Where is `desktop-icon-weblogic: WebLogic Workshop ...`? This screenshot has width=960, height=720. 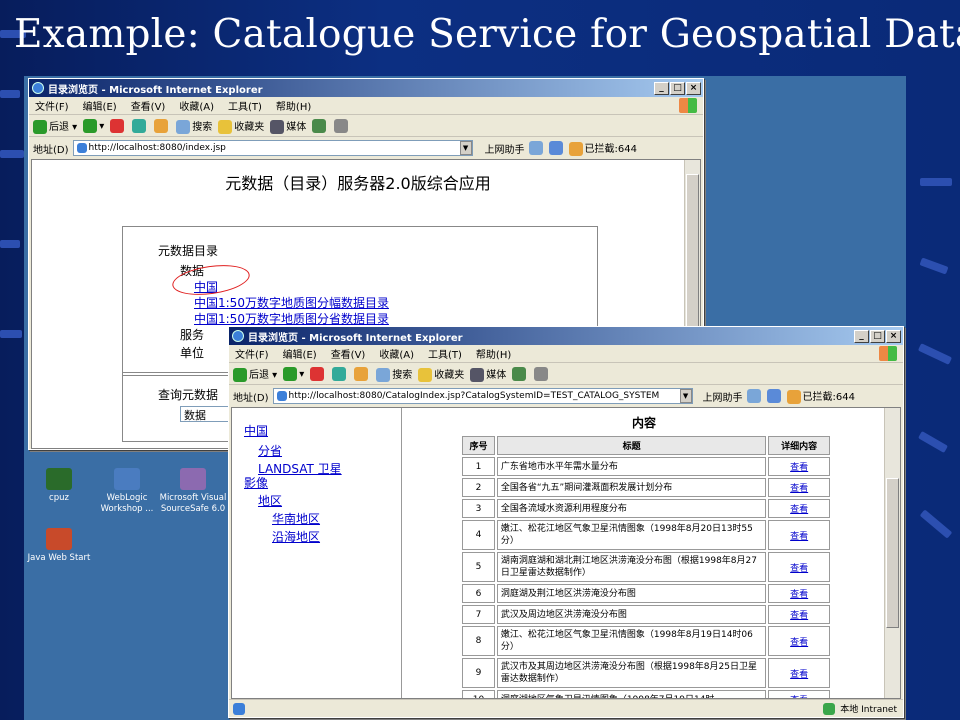 desktop-icon-weblogic: WebLogic Workshop ... is located at coordinates (127, 491).